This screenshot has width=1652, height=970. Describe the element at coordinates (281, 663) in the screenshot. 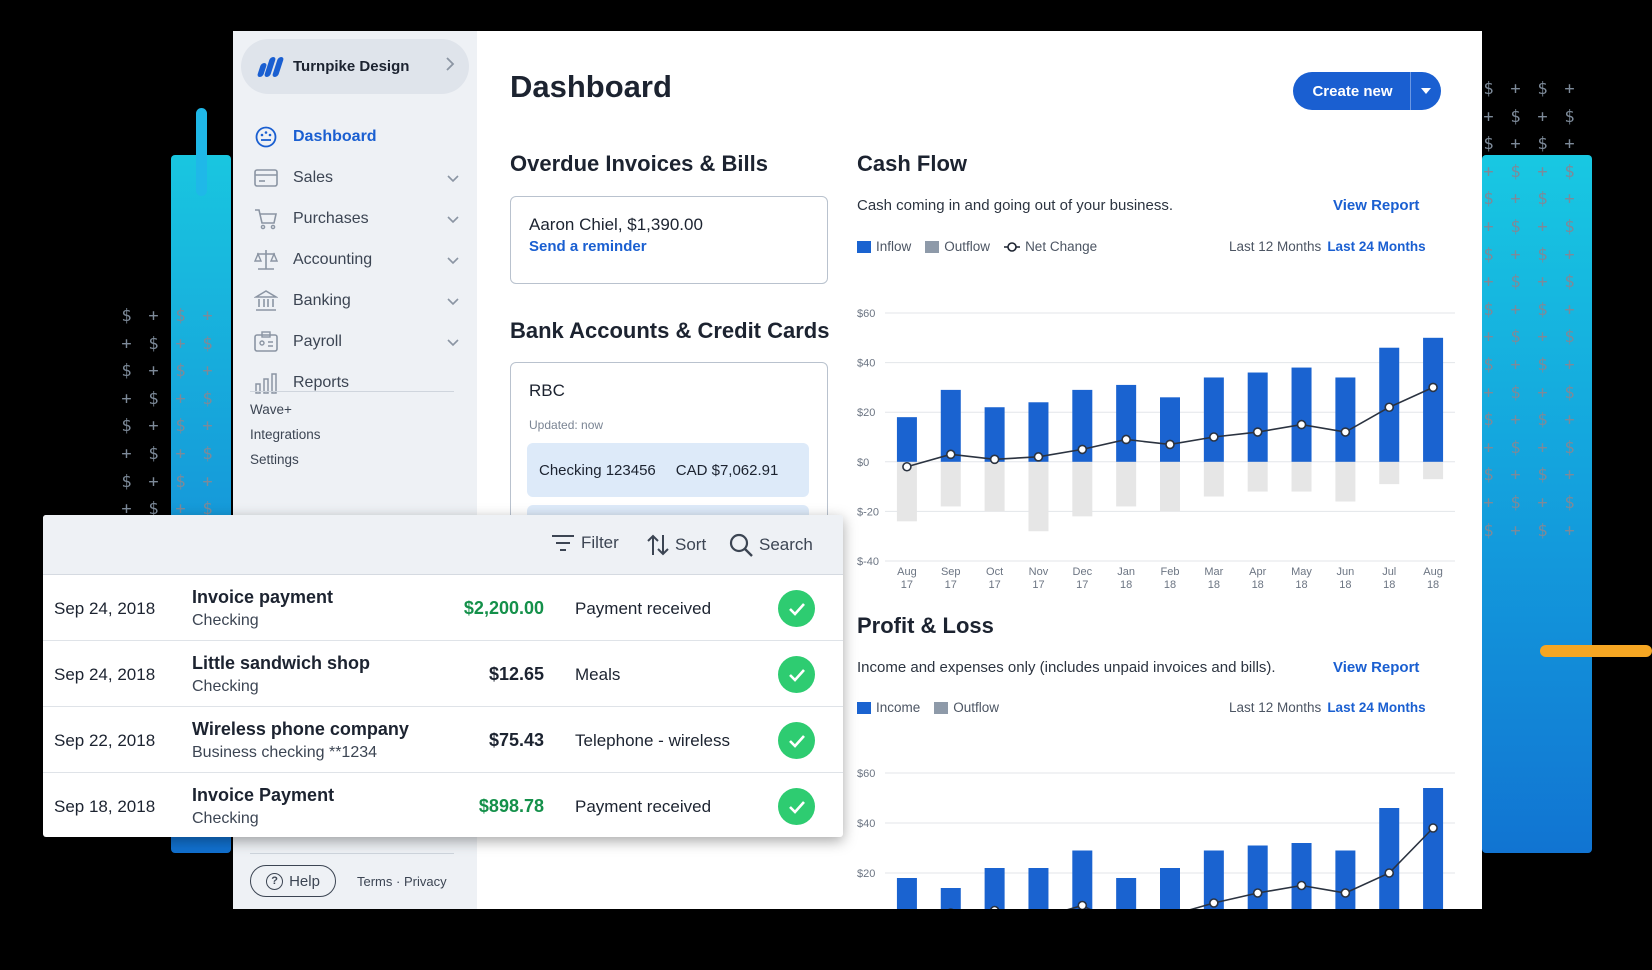

I see `transaction-description: Little sandwich shop` at that location.